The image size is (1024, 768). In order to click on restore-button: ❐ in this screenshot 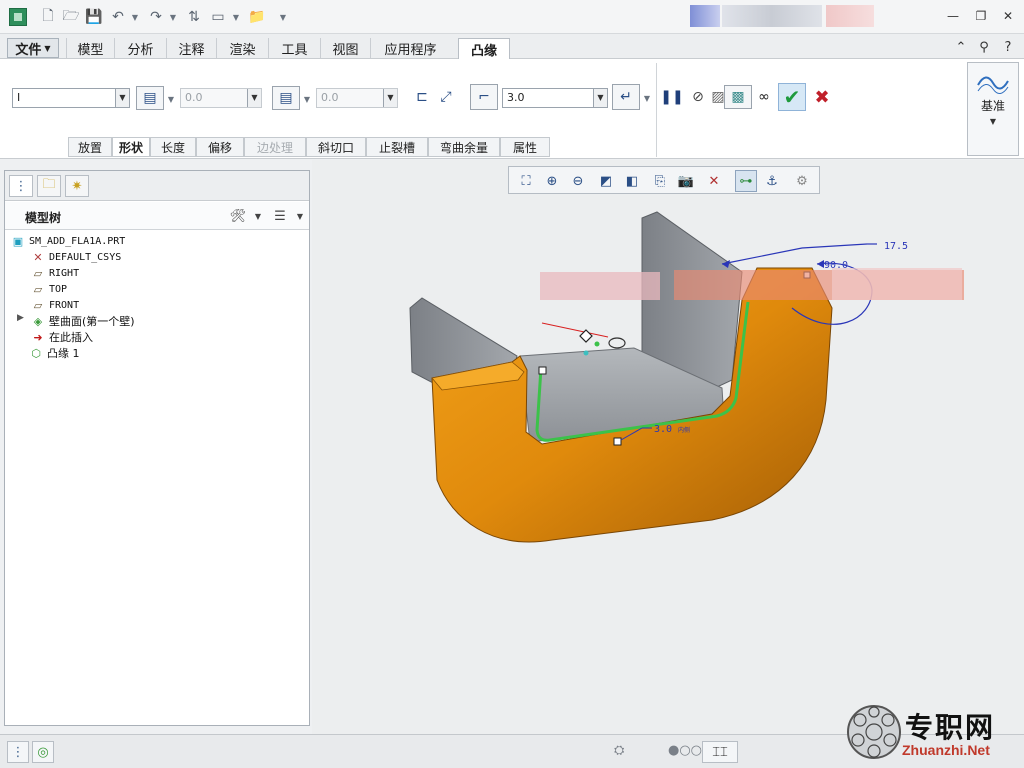, I will do `click(981, 16)`.